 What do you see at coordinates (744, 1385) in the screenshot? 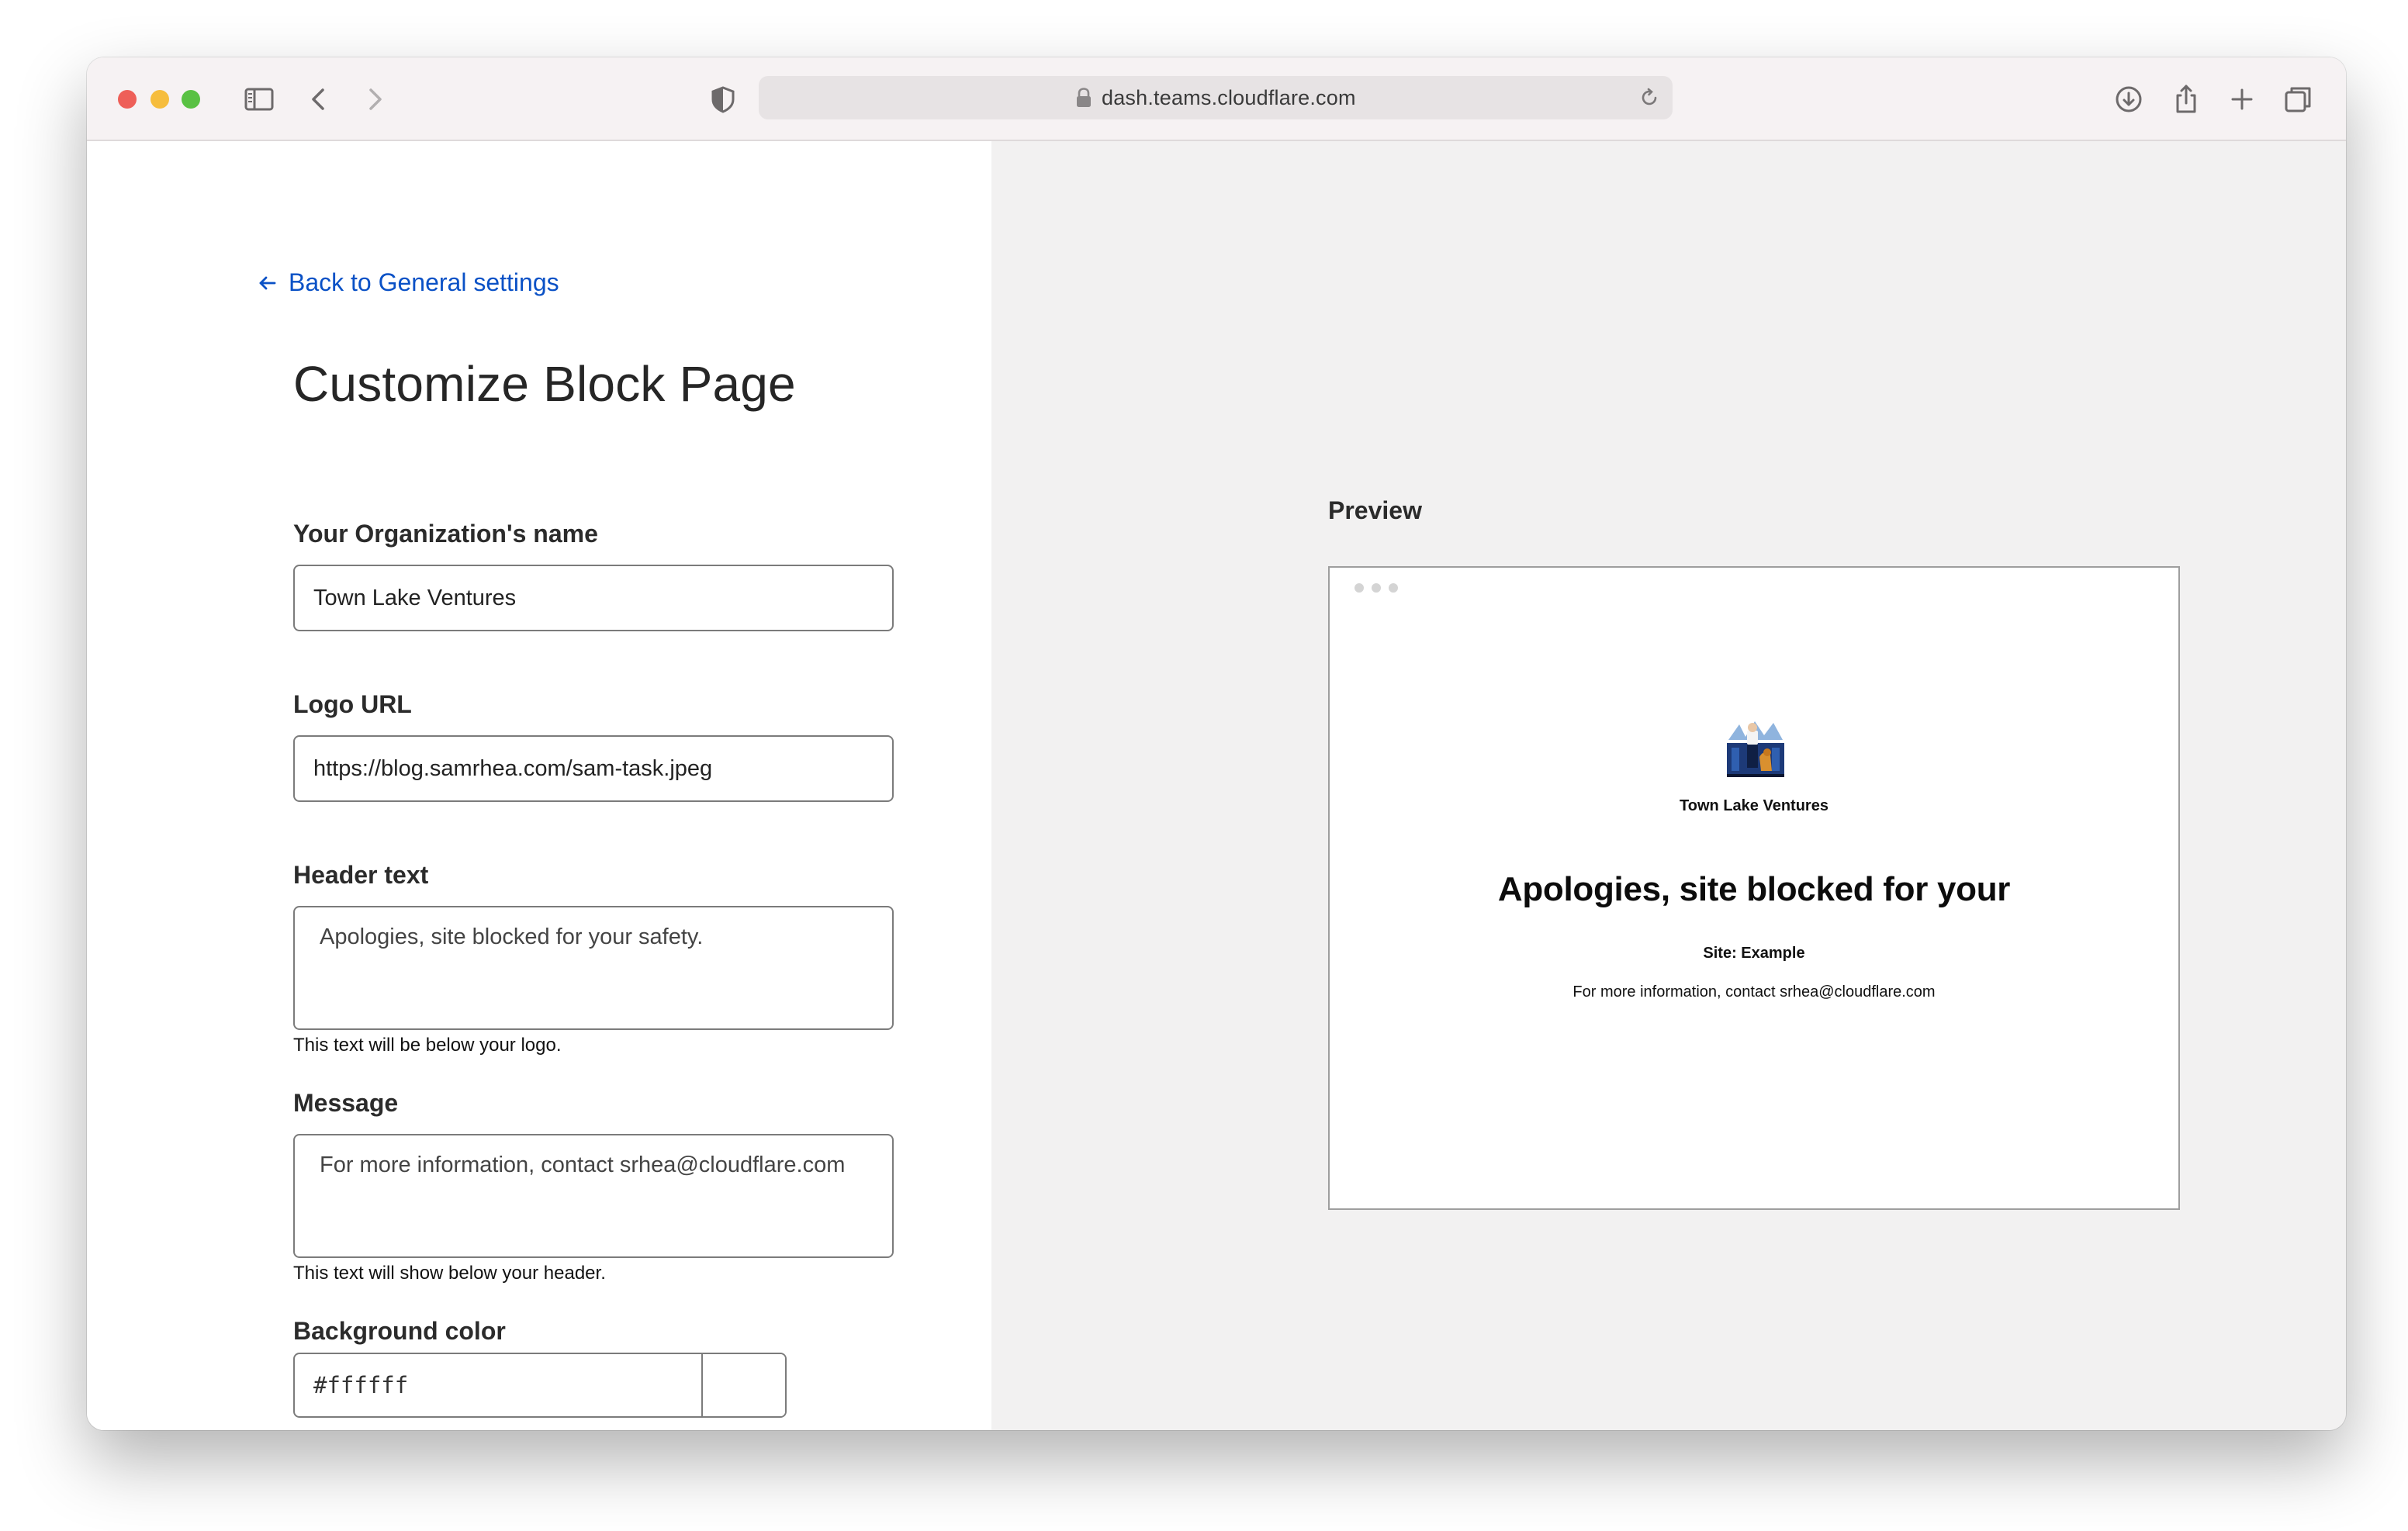
I see `color-swatch-button` at bounding box center [744, 1385].